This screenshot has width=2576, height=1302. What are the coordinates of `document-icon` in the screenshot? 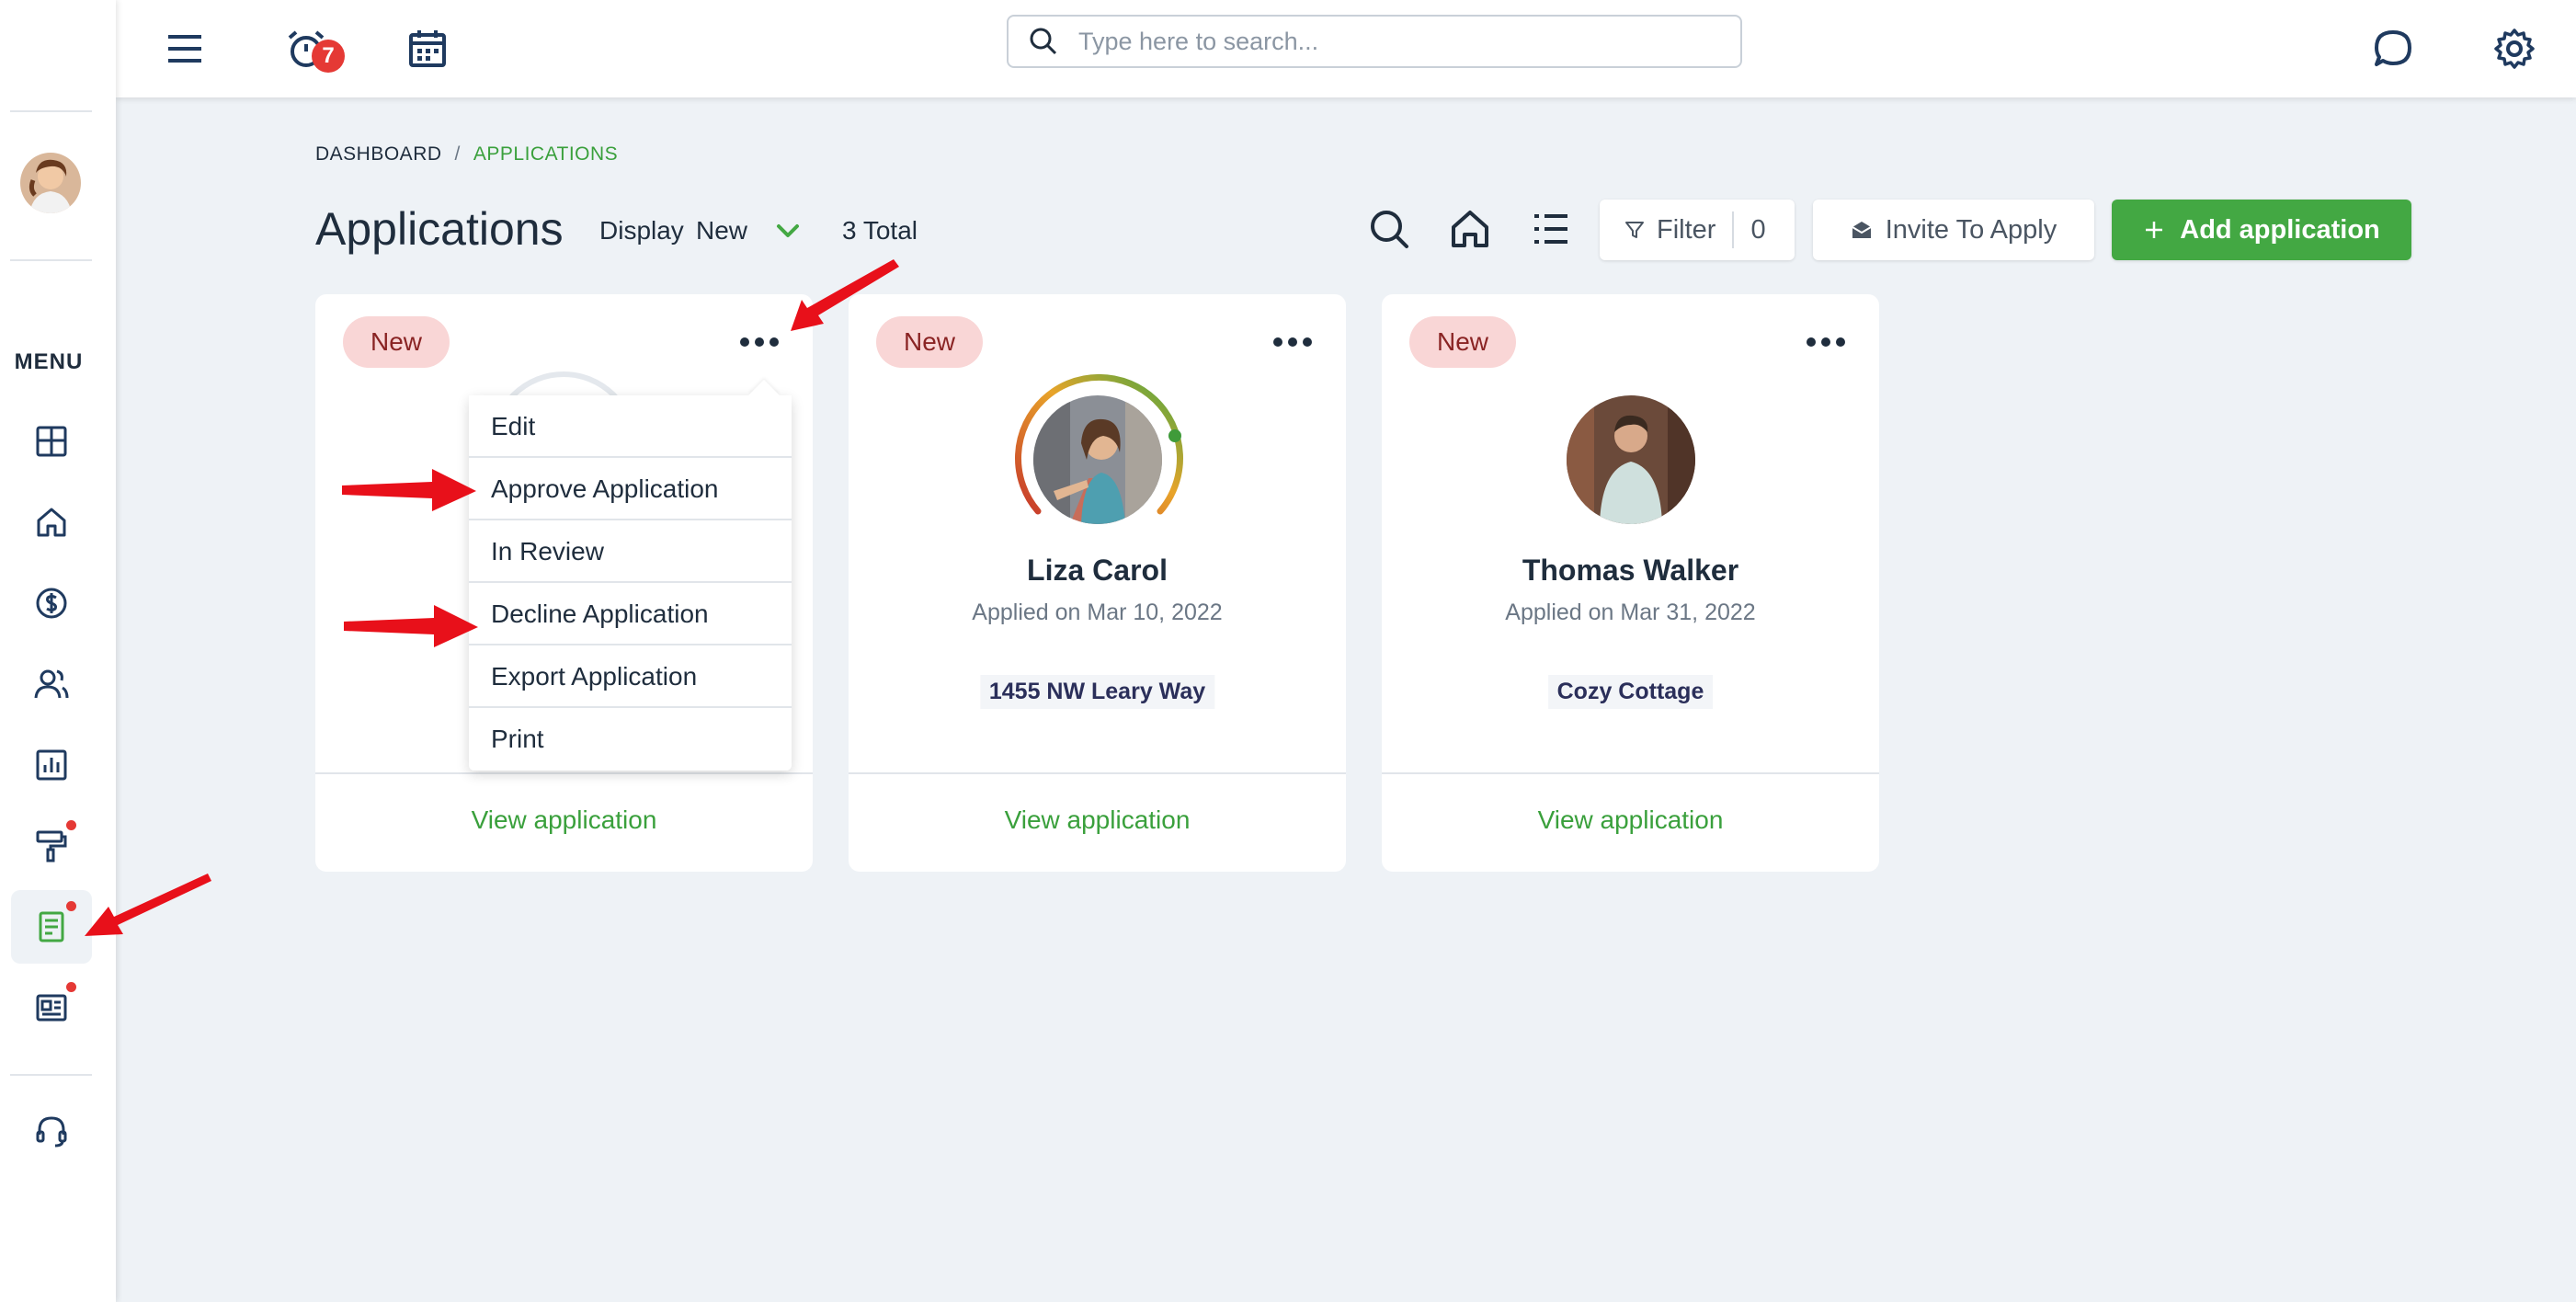 It's located at (51, 926).